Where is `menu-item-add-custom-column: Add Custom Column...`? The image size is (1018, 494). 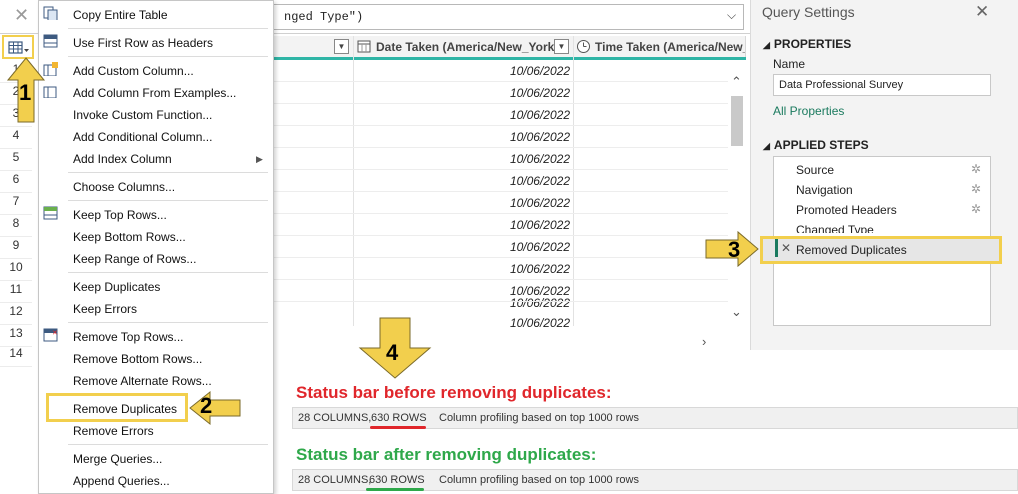 menu-item-add-custom-column: Add Custom Column... is located at coordinates (133, 71).